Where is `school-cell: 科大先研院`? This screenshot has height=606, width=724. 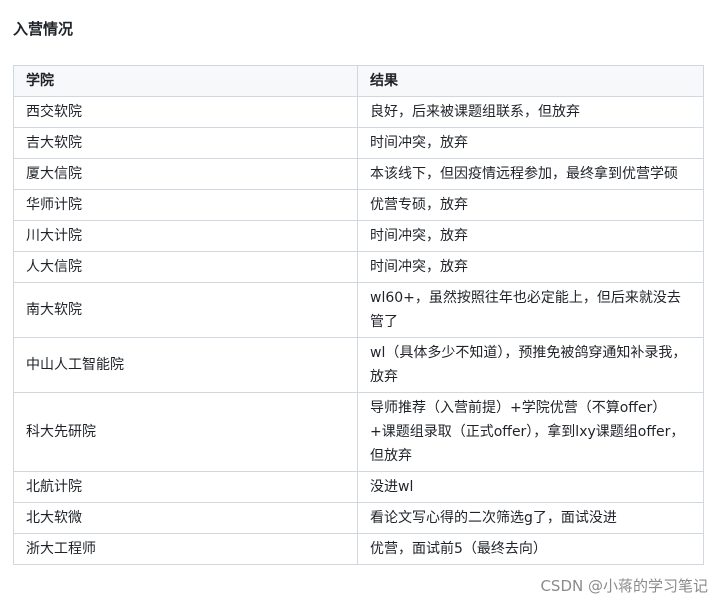 school-cell: 科大先研院 is located at coordinates (185, 432).